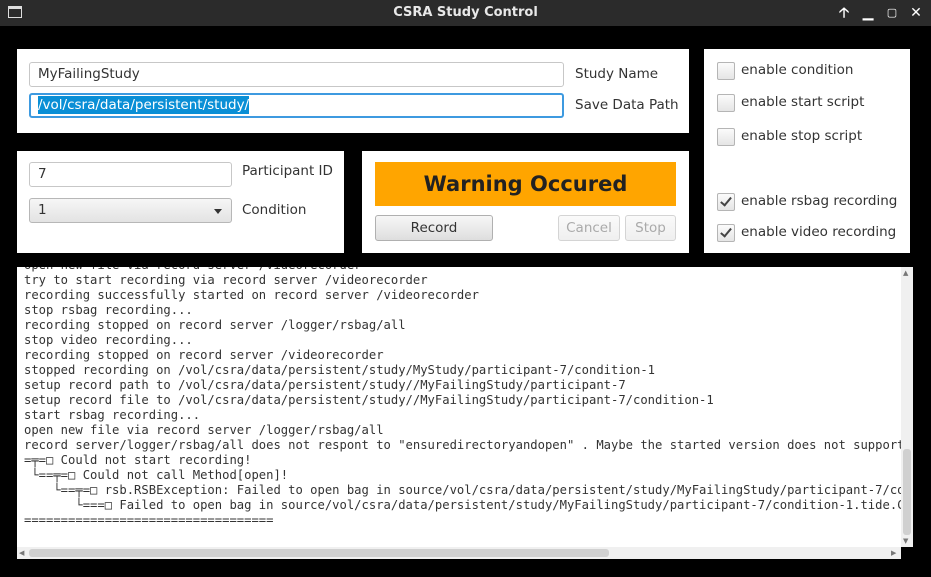 Image resolution: width=931 pixels, height=577 pixels. What do you see at coordinates (907, 407) in the screenshot?
I see `vertical-scrollbar: ▲ ▼` at bounding box center [907, 407].